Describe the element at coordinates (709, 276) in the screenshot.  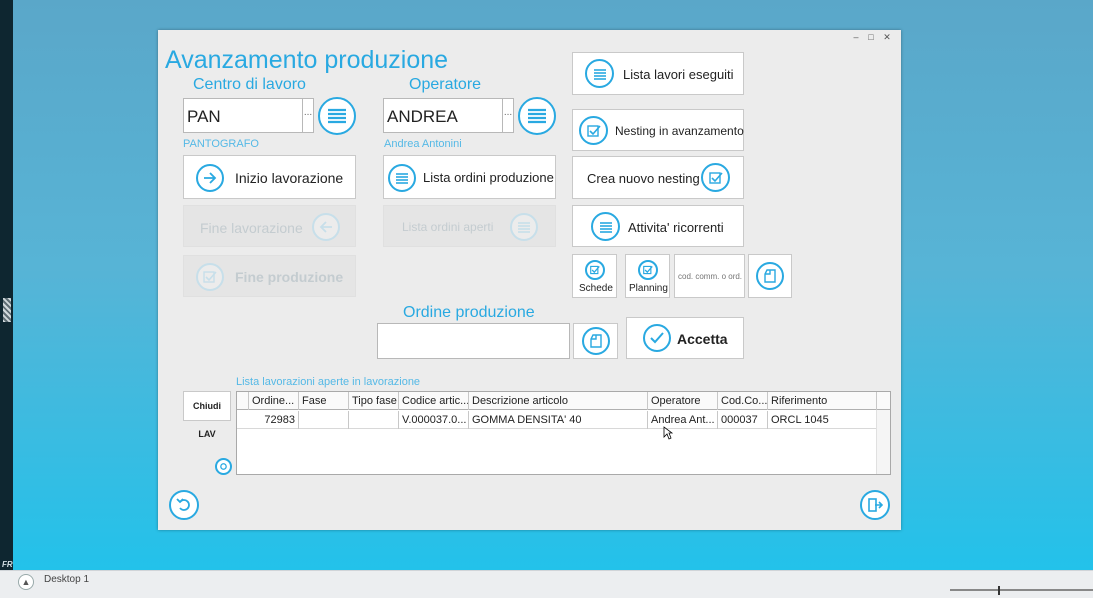
I see `cod-comm-input` at that location.